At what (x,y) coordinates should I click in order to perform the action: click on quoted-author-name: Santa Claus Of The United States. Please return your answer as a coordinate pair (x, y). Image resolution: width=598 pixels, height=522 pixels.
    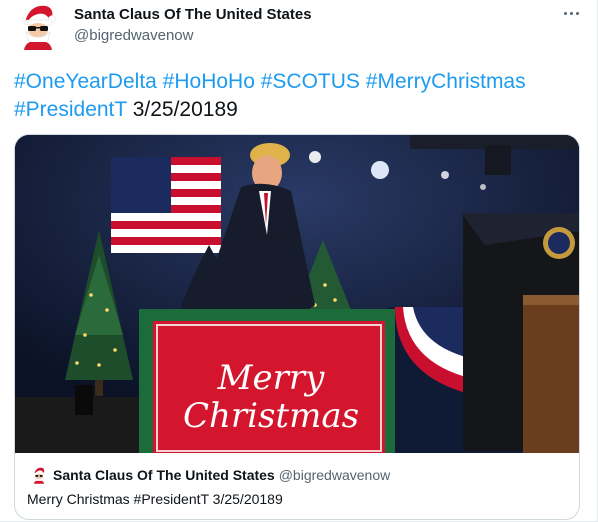
    Looking at the image, I should click on (164, 475).